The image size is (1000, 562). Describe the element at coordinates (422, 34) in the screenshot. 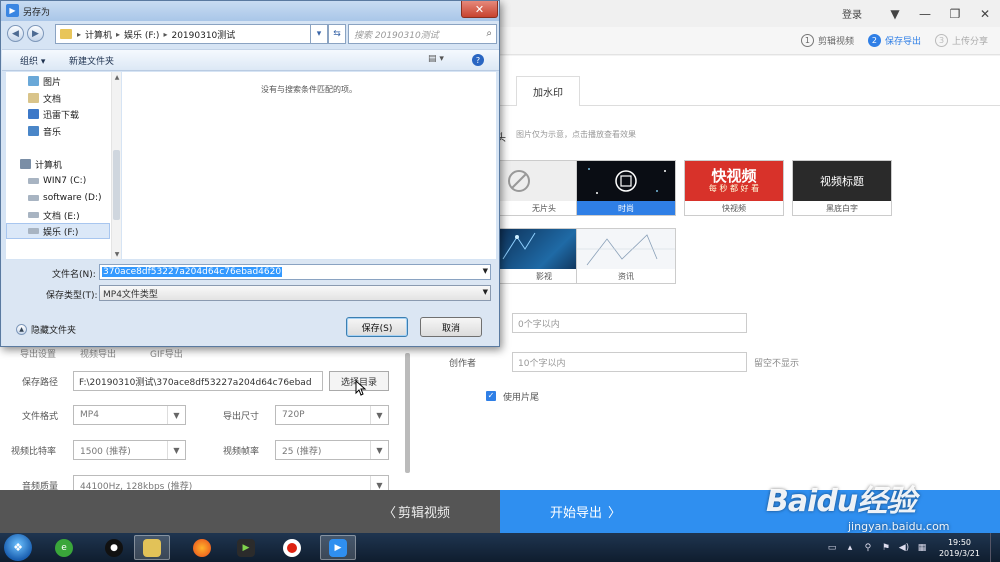

I see `search-input: 搜索 20190310测试 ⌕` at that location.